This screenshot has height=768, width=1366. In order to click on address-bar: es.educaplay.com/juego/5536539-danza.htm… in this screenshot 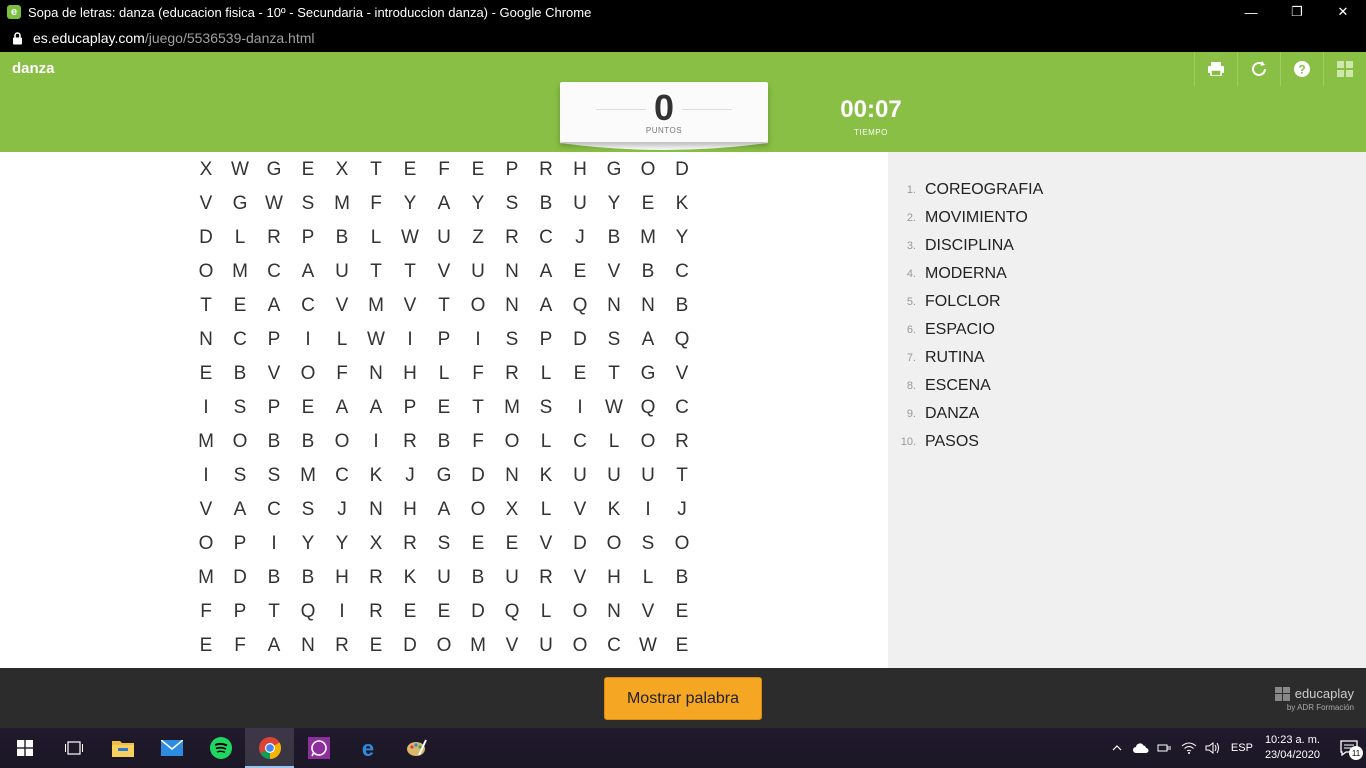, I will do `click(683, 38)`.